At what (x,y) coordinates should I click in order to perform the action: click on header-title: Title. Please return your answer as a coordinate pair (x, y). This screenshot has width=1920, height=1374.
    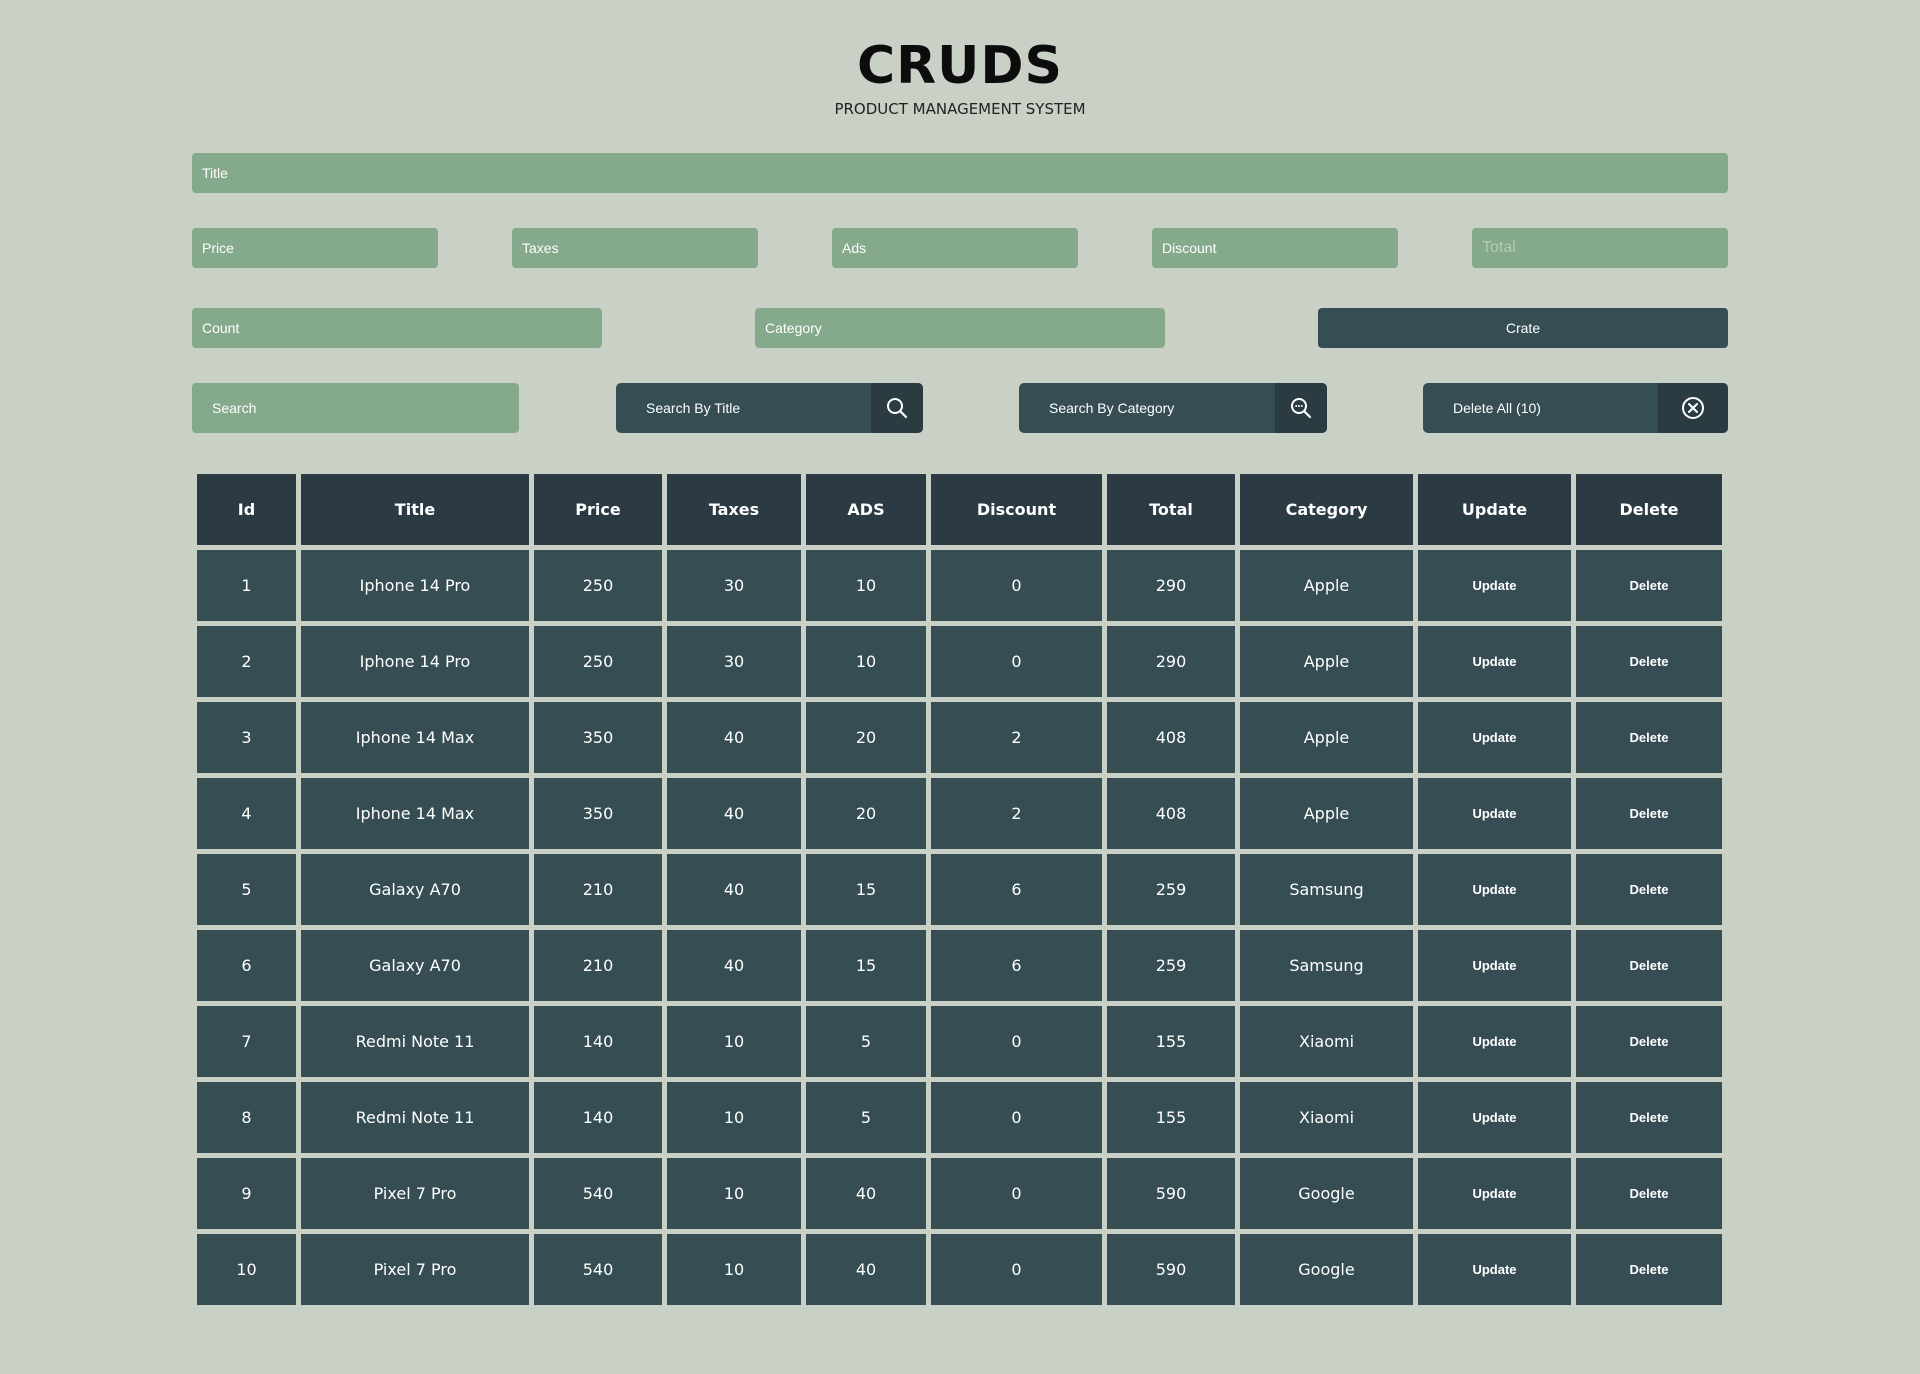
    Looking at the image, I should click on (415, 509).